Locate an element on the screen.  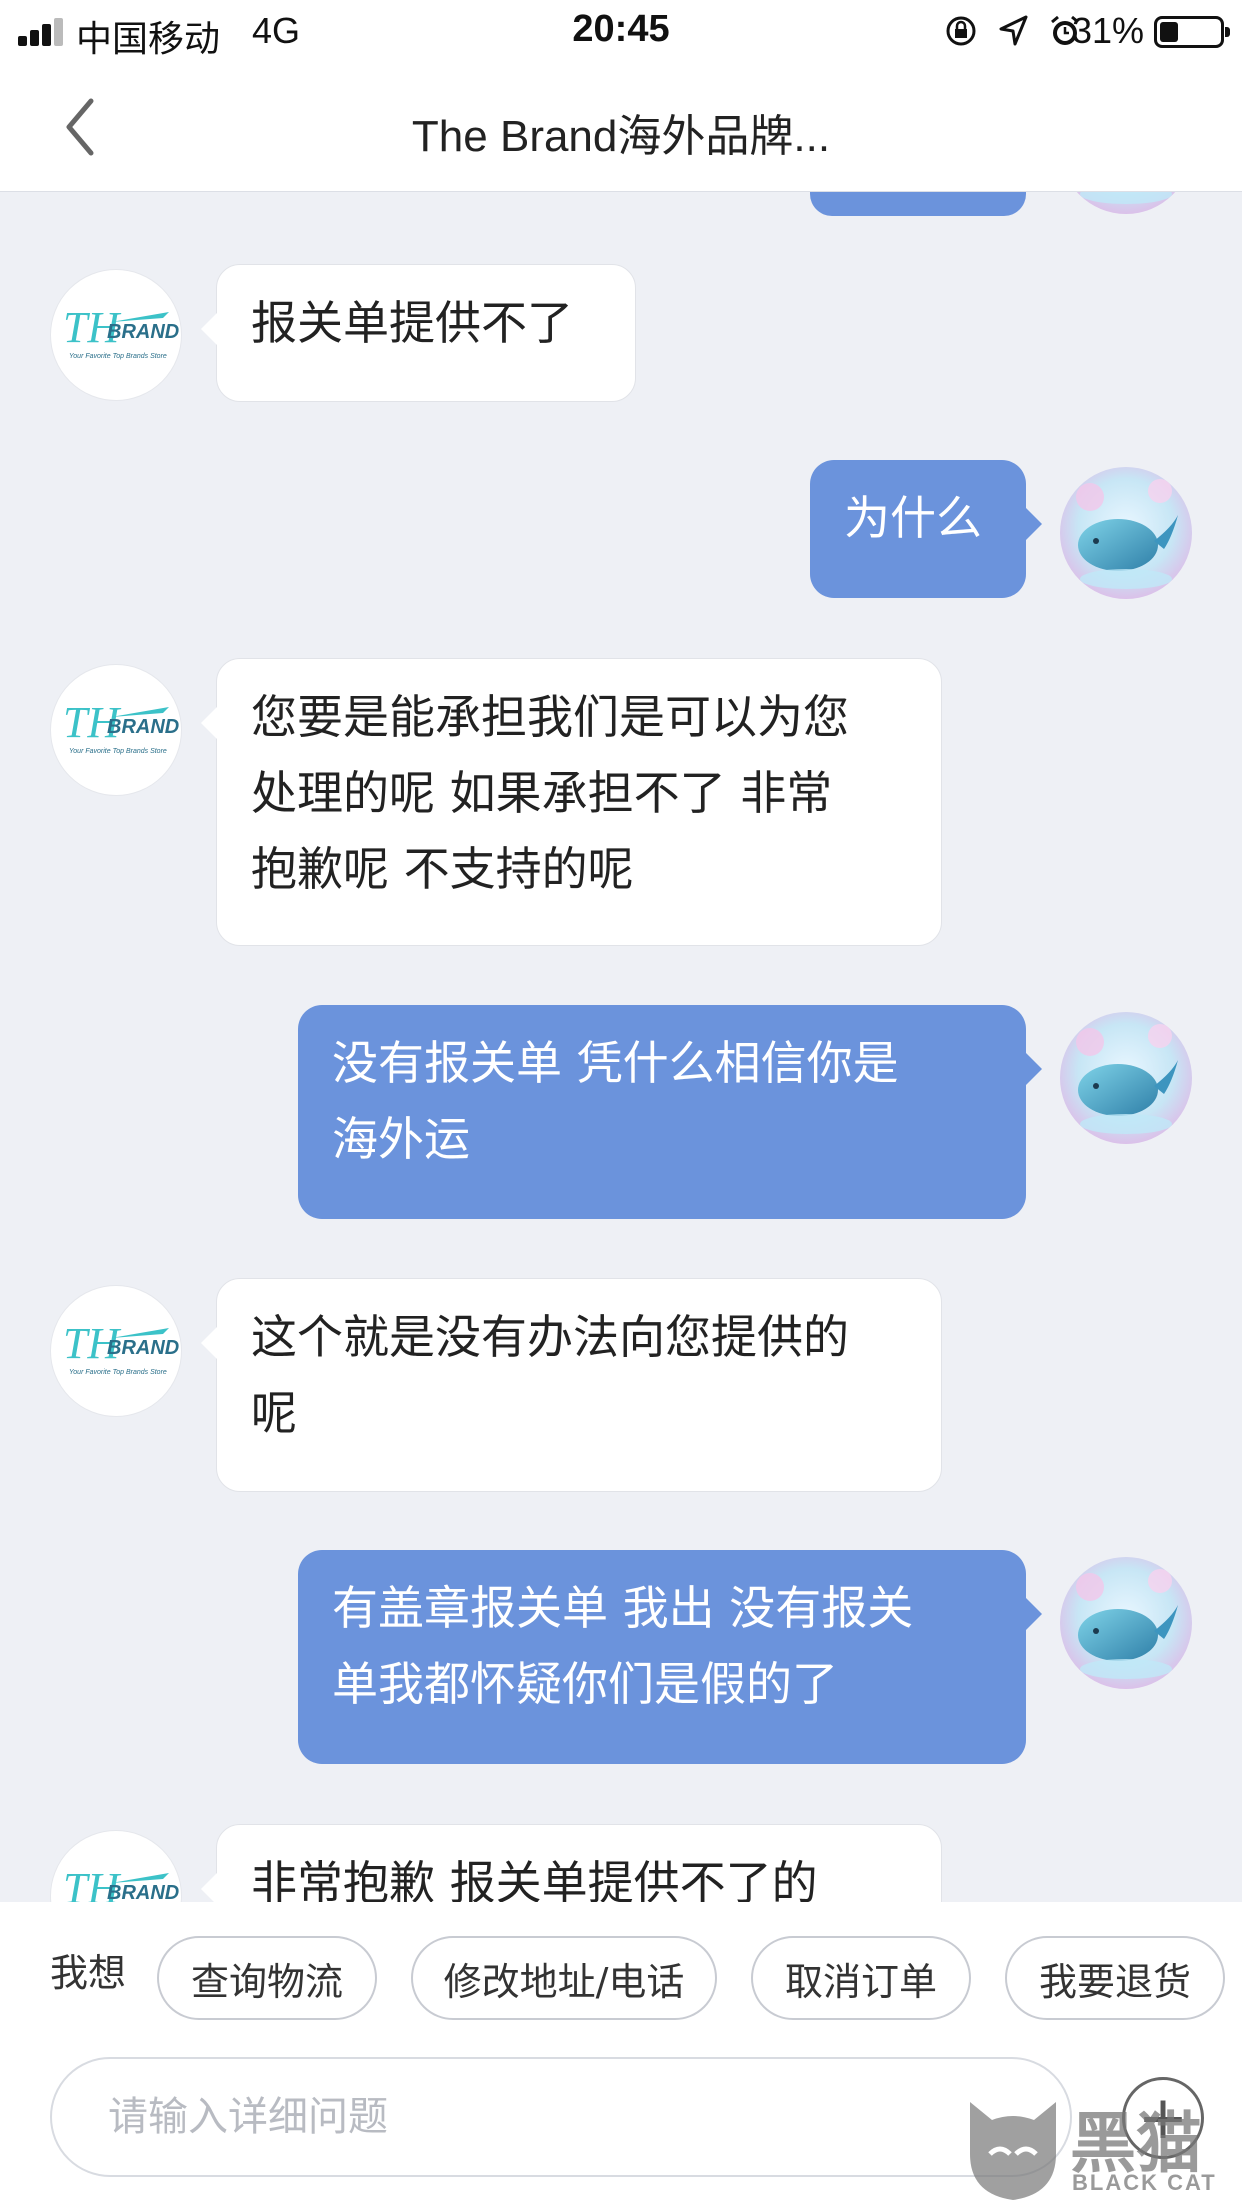
message-line: 这个就是没有办法向您提供的 is located at coordinates (550, 1337).